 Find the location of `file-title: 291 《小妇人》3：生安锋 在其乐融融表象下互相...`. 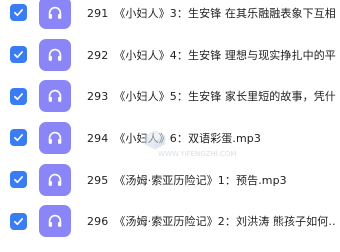

file-title: 291 《小妇人》3：生安锋 在其乐融融表象下互相... is located at coordinates (211, 13).